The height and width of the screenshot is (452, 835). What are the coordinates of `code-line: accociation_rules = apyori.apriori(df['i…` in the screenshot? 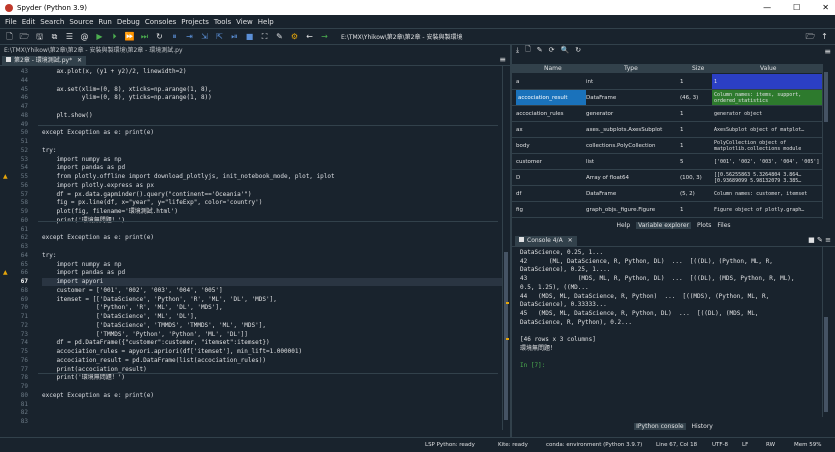 It's located at (172, 352).